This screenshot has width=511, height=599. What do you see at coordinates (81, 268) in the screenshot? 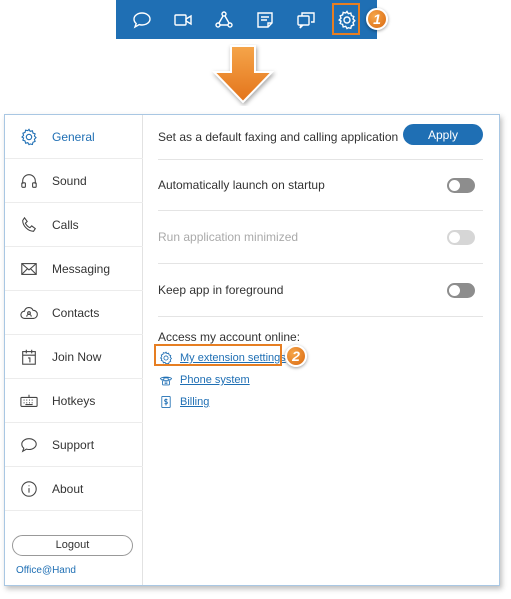
I see `sidebar-item-label: Messaging` at bounding box center [81, 268].